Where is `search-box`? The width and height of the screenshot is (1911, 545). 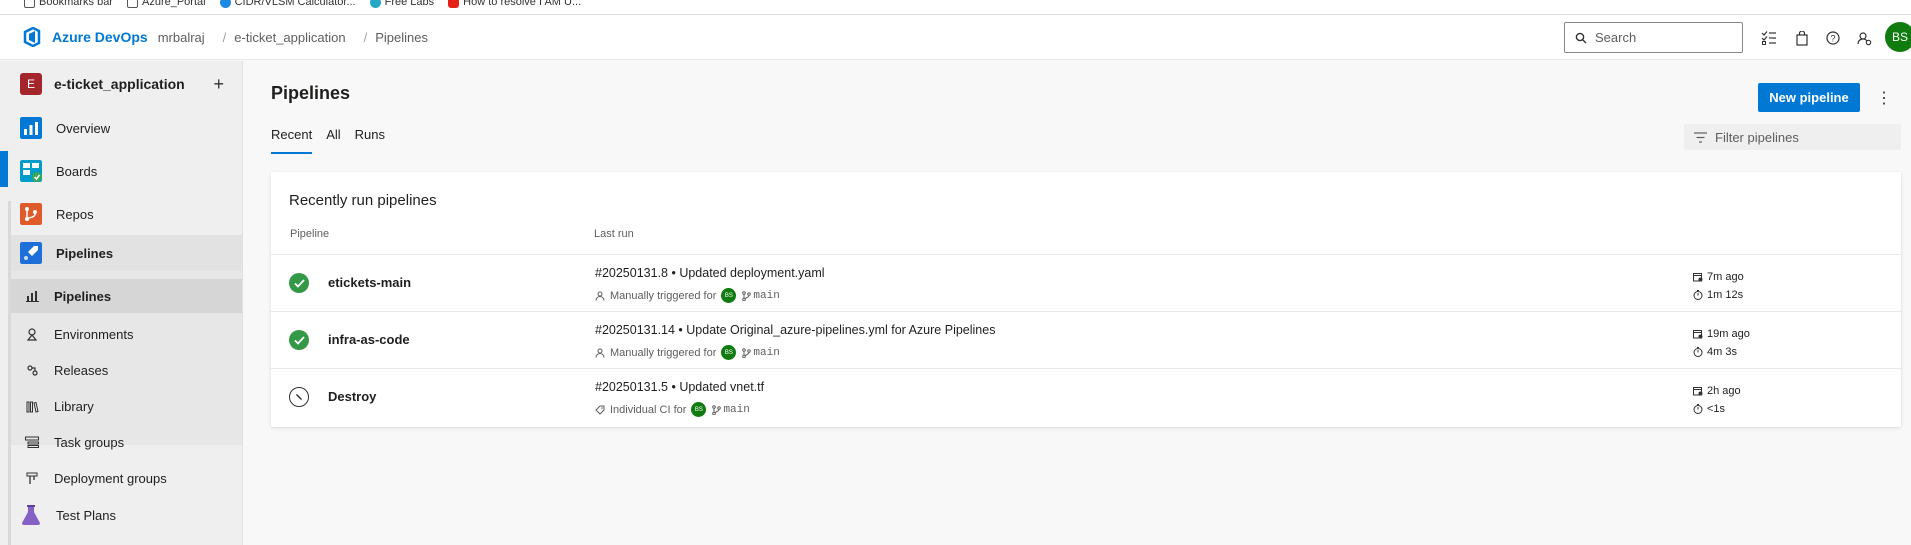 search-box is located at coordinates (1653, 37).